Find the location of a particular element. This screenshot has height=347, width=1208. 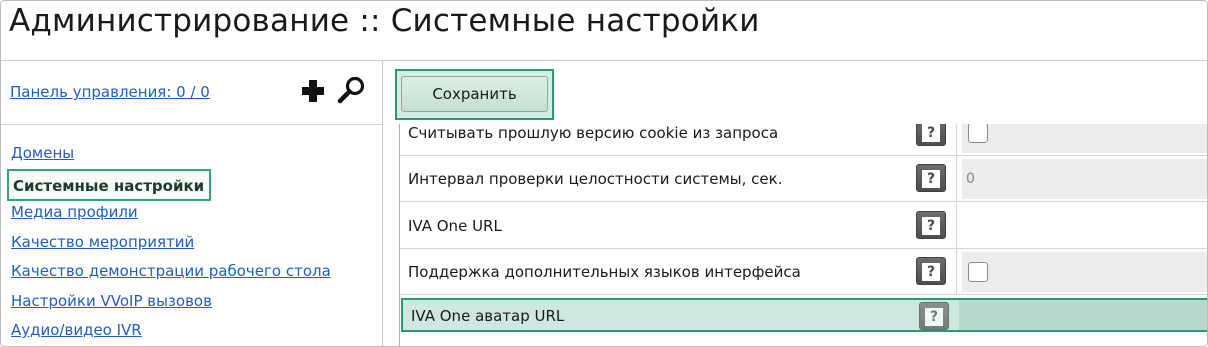

sidebar-divider is located at coordinates (192, 124).